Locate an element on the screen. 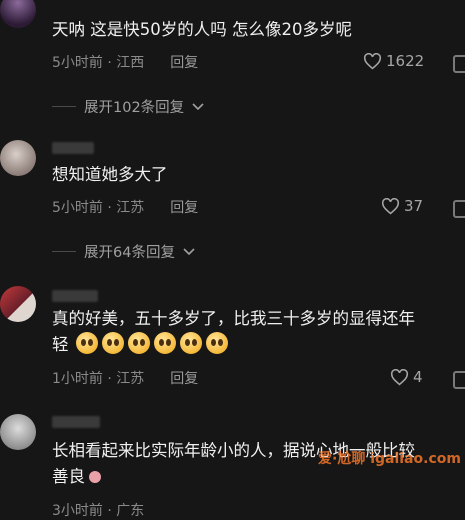 The height and width of the screenshot is (520, 465). comment-meta: 5小时前 · 江苏 回复 is located at coordinates (125, 207).